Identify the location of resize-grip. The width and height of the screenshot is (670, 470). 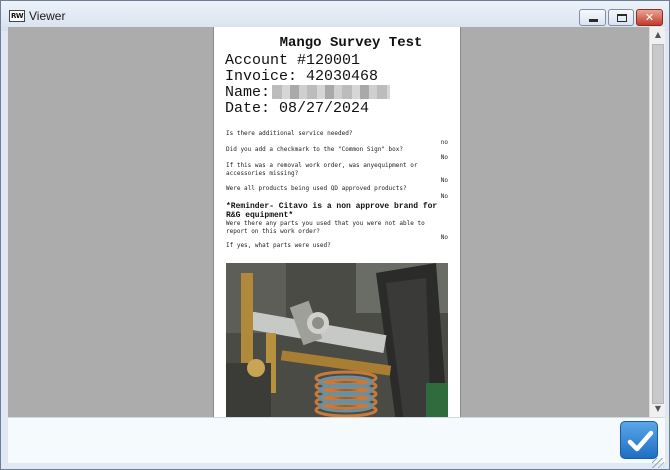
(658, 463).